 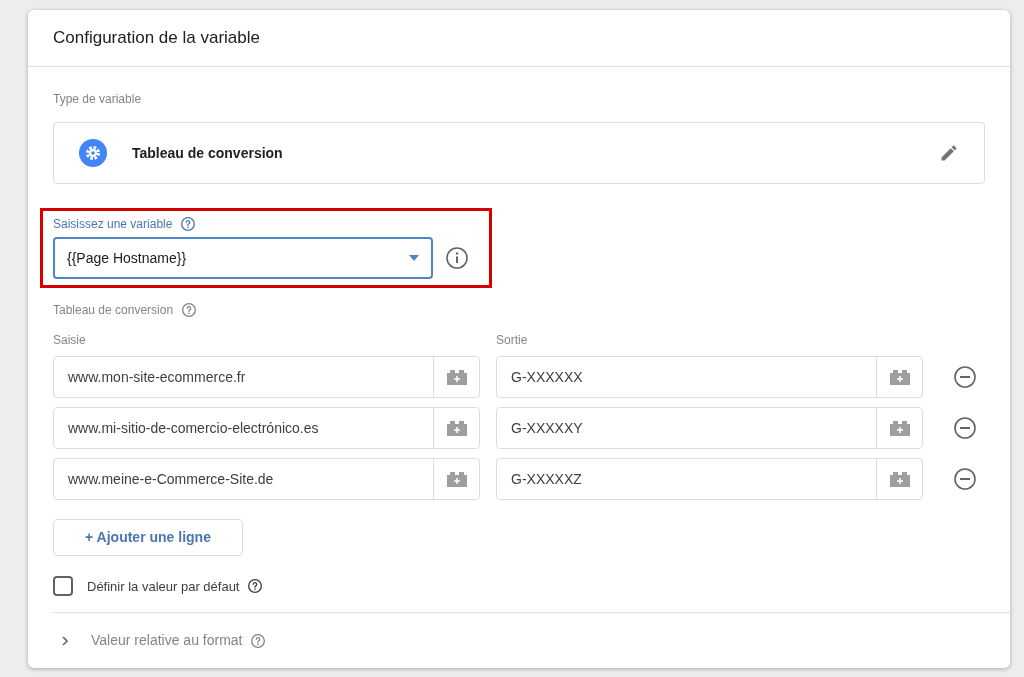 What do you see at coordinates (709, 428) in the screenshot?
I see `text-field: G-XXXXXY` at bounding box center [709, 428].